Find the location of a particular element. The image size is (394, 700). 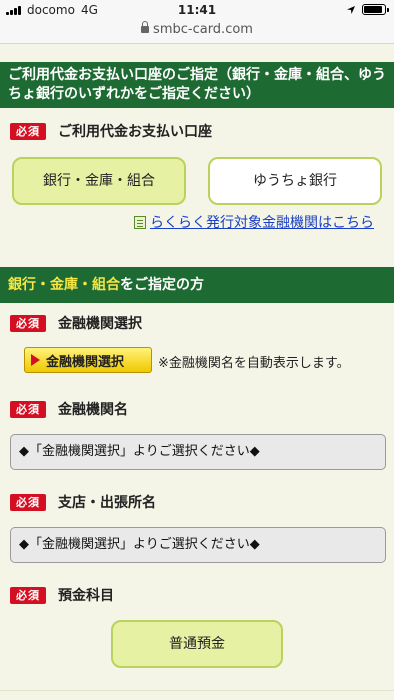

field-label-payment-account: 必須 ご利用代金お支払い口座 is located at coordinates (197, 131).